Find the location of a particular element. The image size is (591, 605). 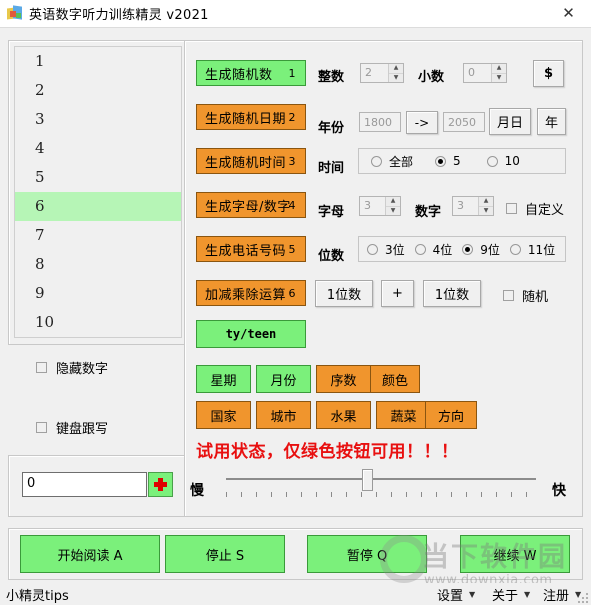

left-operand-button: 1位数 is located at coordinates (344, 293).